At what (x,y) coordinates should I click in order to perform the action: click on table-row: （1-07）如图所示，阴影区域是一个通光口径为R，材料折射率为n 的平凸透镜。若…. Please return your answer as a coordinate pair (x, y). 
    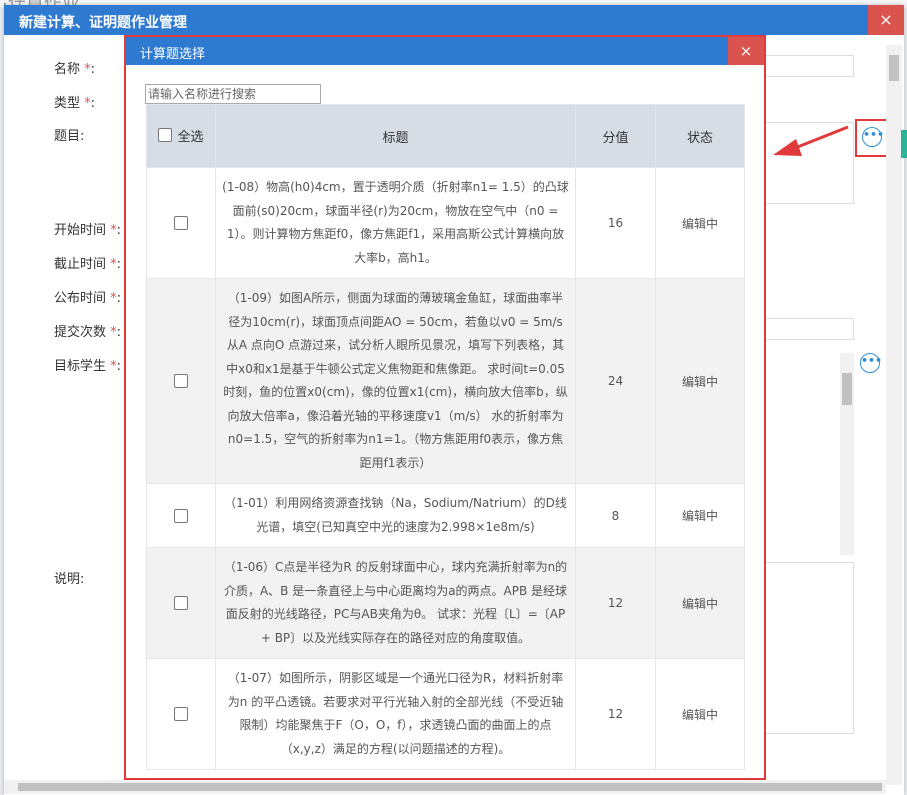
    Looking at the image, I should click on (445, 714).